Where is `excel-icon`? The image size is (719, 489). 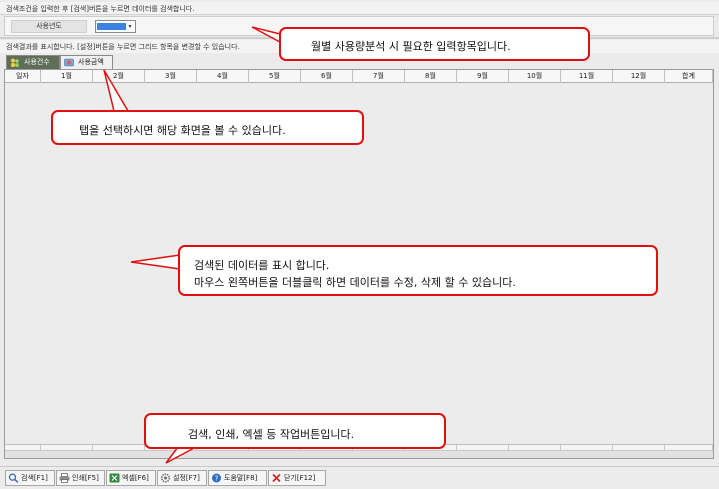
excel-icon is located at coordinates (114, 478).